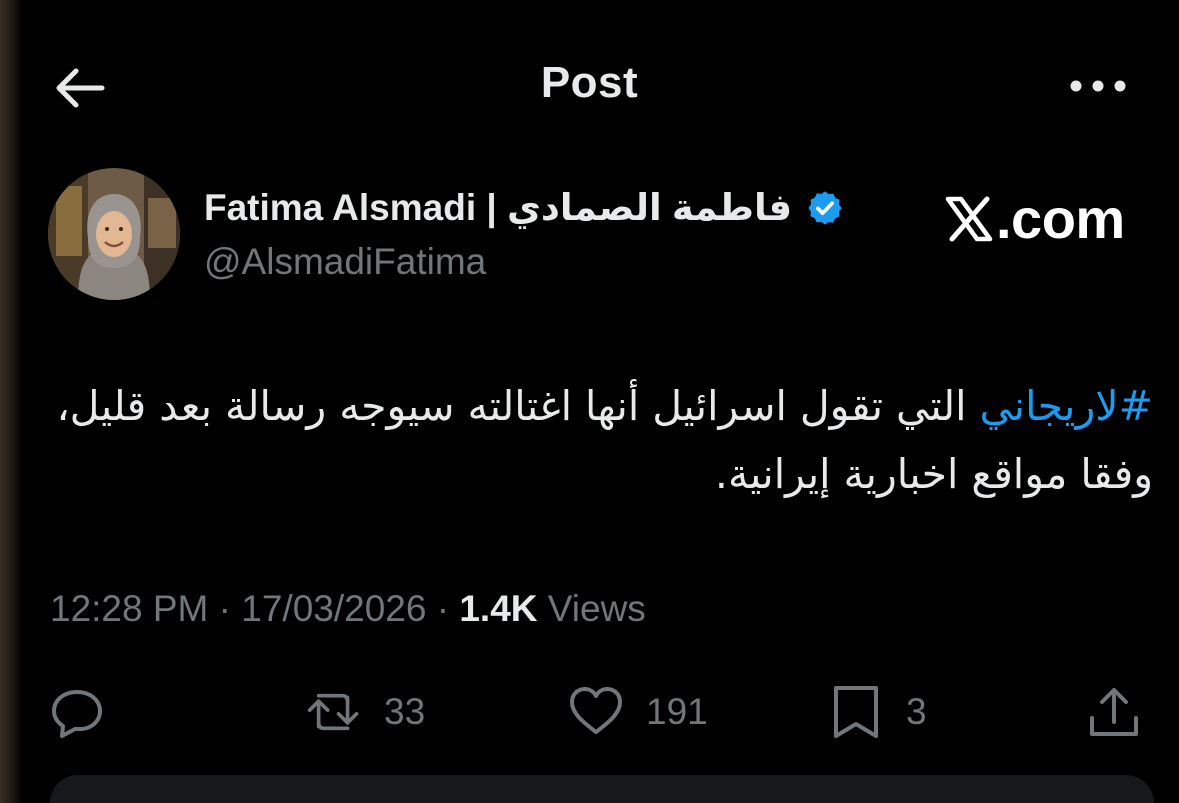 The image size is (1179, 803). What do you see at coordinates (334, 608) in the screenshot?
I see `post-date: 17/03/2026` at bounding box center [334, 608].